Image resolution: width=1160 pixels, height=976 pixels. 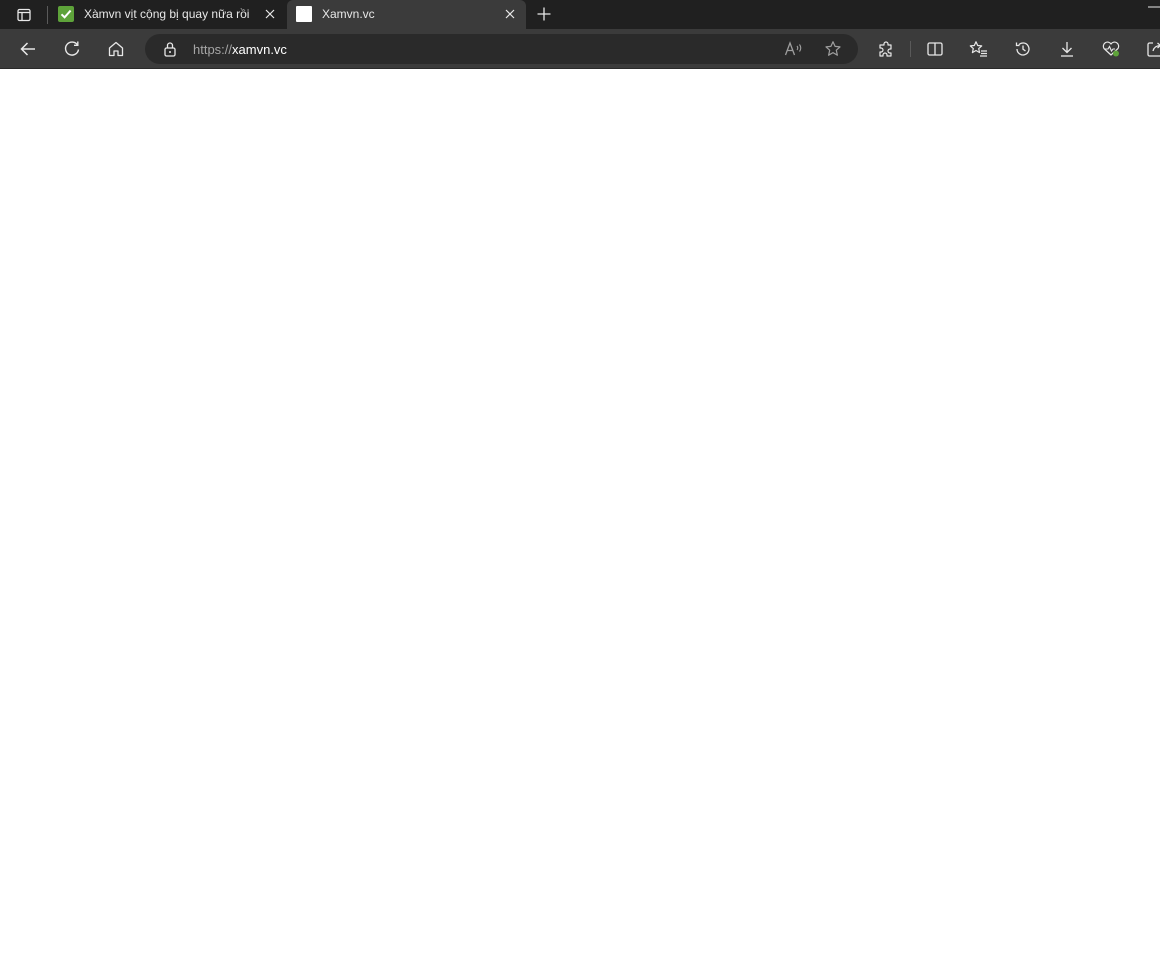 I want to click on navigation-toolbar: https://xamvn.vc, so click(x=580, y=48).